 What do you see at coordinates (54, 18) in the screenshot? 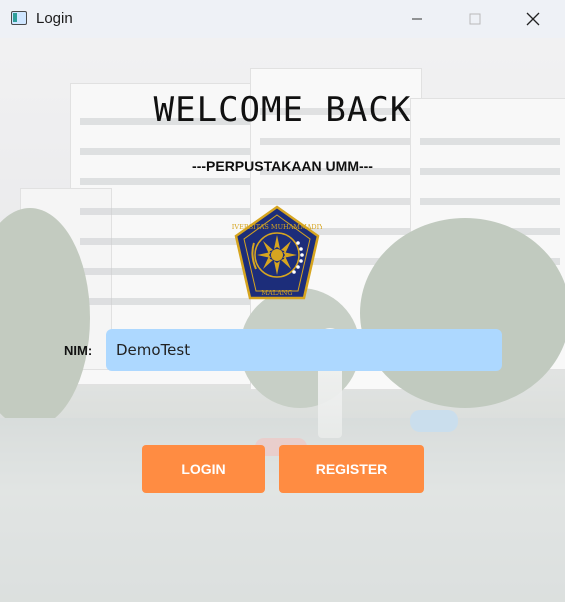
I see `window-title: Login` at bounding box center [54, 18].